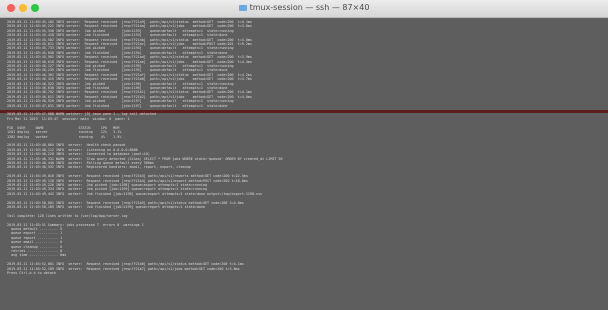  I want to click on title-bar: tmux-session — ssh — 87×40, so click(304, 9).